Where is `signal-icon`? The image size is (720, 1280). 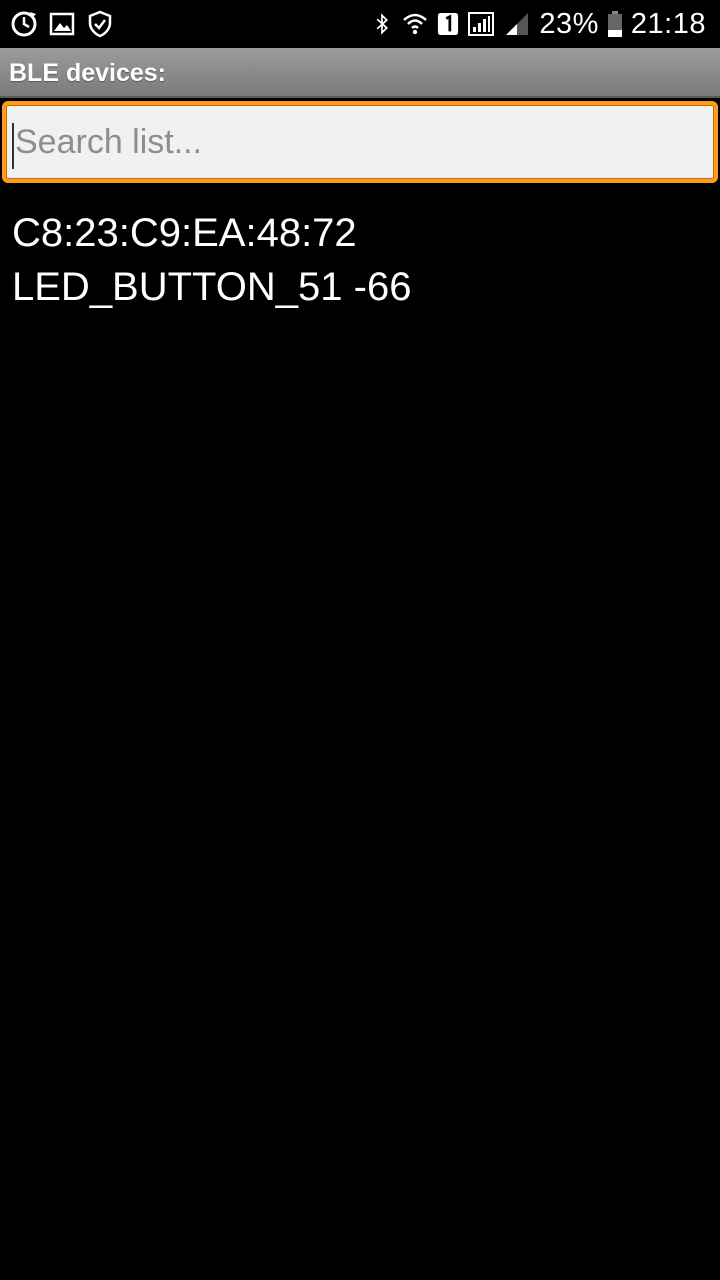 signal-icon is located at coordinates (481, 24).